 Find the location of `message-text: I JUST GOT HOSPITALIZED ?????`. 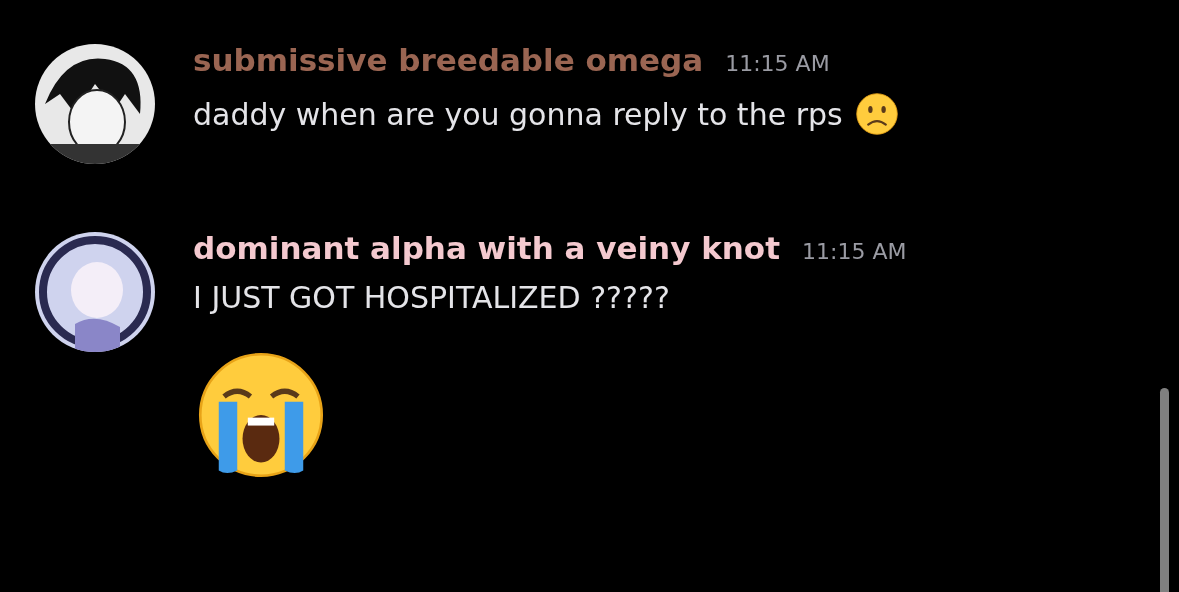

message-text: I JUST GOT HOSPITALIZED ????? is located at coordinates (431, 297).